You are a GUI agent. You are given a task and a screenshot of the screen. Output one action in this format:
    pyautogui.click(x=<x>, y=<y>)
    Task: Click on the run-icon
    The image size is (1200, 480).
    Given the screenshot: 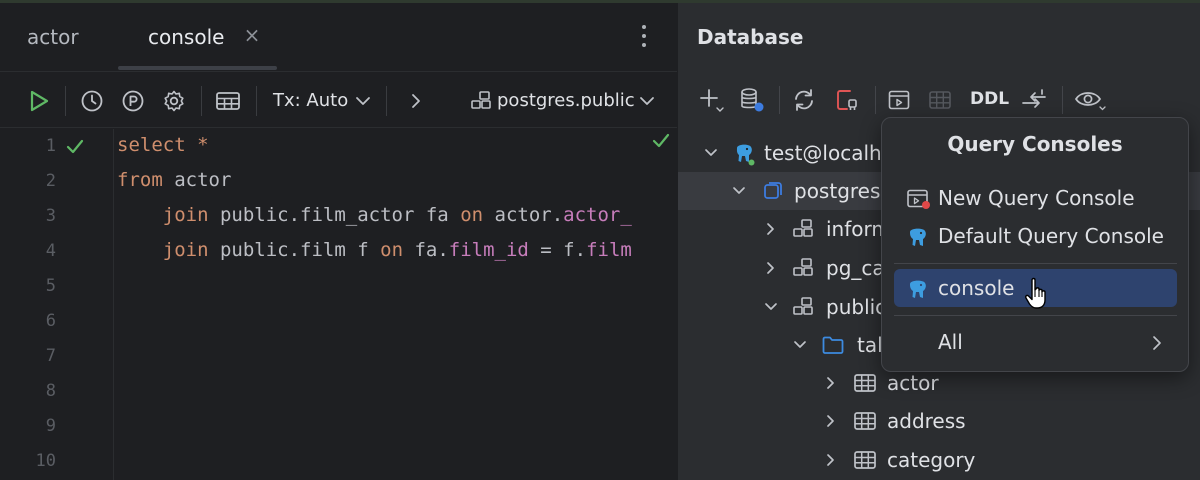 What is the action you would take?
    pyautogui.click(x=39, y=100)
    